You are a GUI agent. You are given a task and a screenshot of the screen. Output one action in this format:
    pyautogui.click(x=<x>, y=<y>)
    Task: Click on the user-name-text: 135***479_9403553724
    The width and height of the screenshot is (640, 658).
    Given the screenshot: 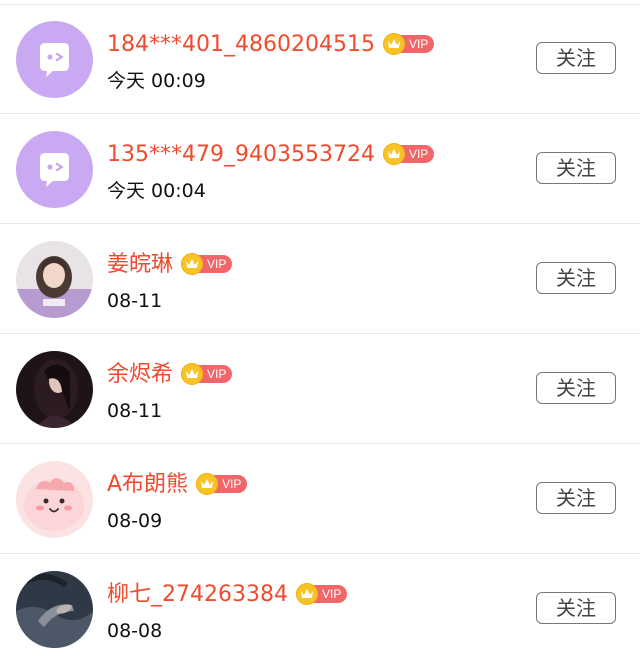 What is the action you would take?
    pyautogui.click(x=241, y=154)
    